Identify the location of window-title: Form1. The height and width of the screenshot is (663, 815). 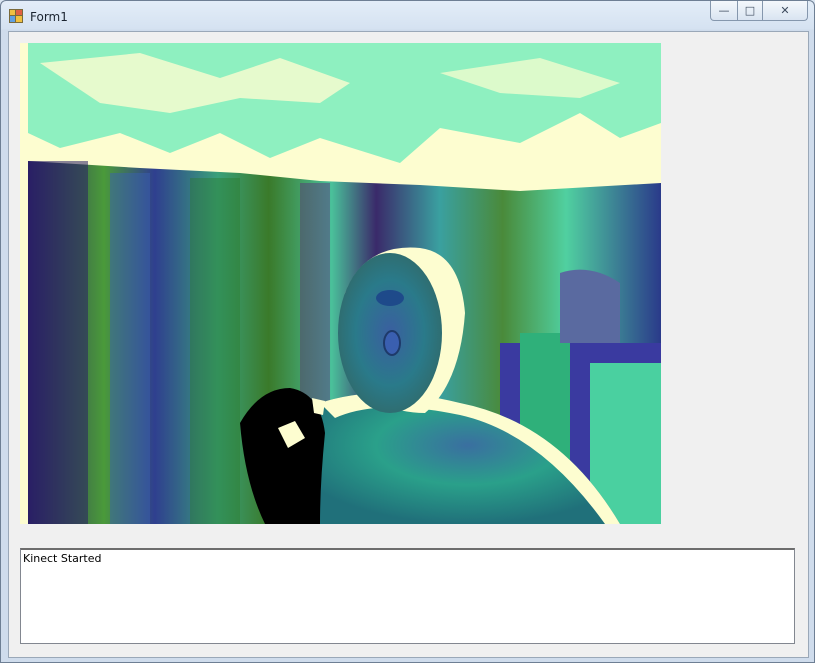
(49, 17).